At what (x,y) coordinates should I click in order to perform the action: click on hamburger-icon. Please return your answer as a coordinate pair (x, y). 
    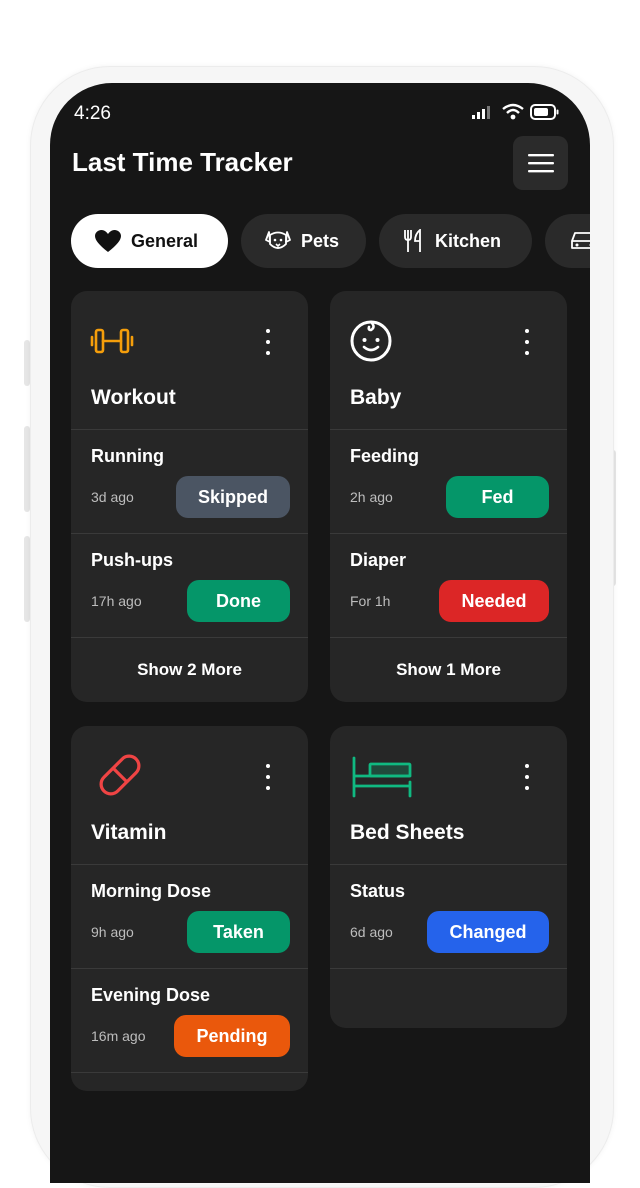
    Looking at the image, I should click on (540, 163).